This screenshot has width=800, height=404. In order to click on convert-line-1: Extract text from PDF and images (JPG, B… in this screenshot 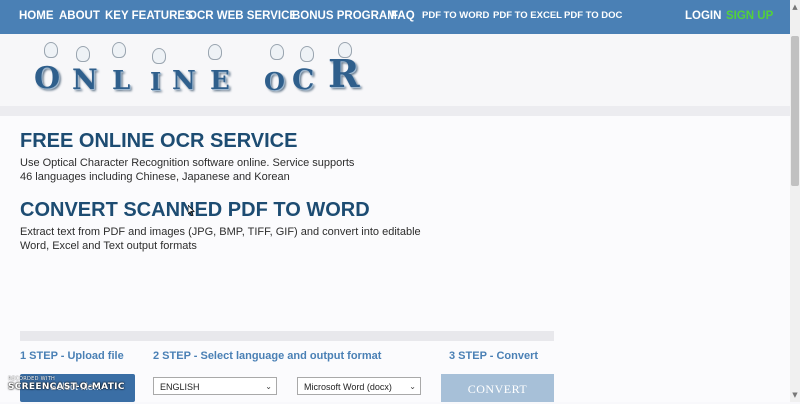, I will do `click(220, 232)`.